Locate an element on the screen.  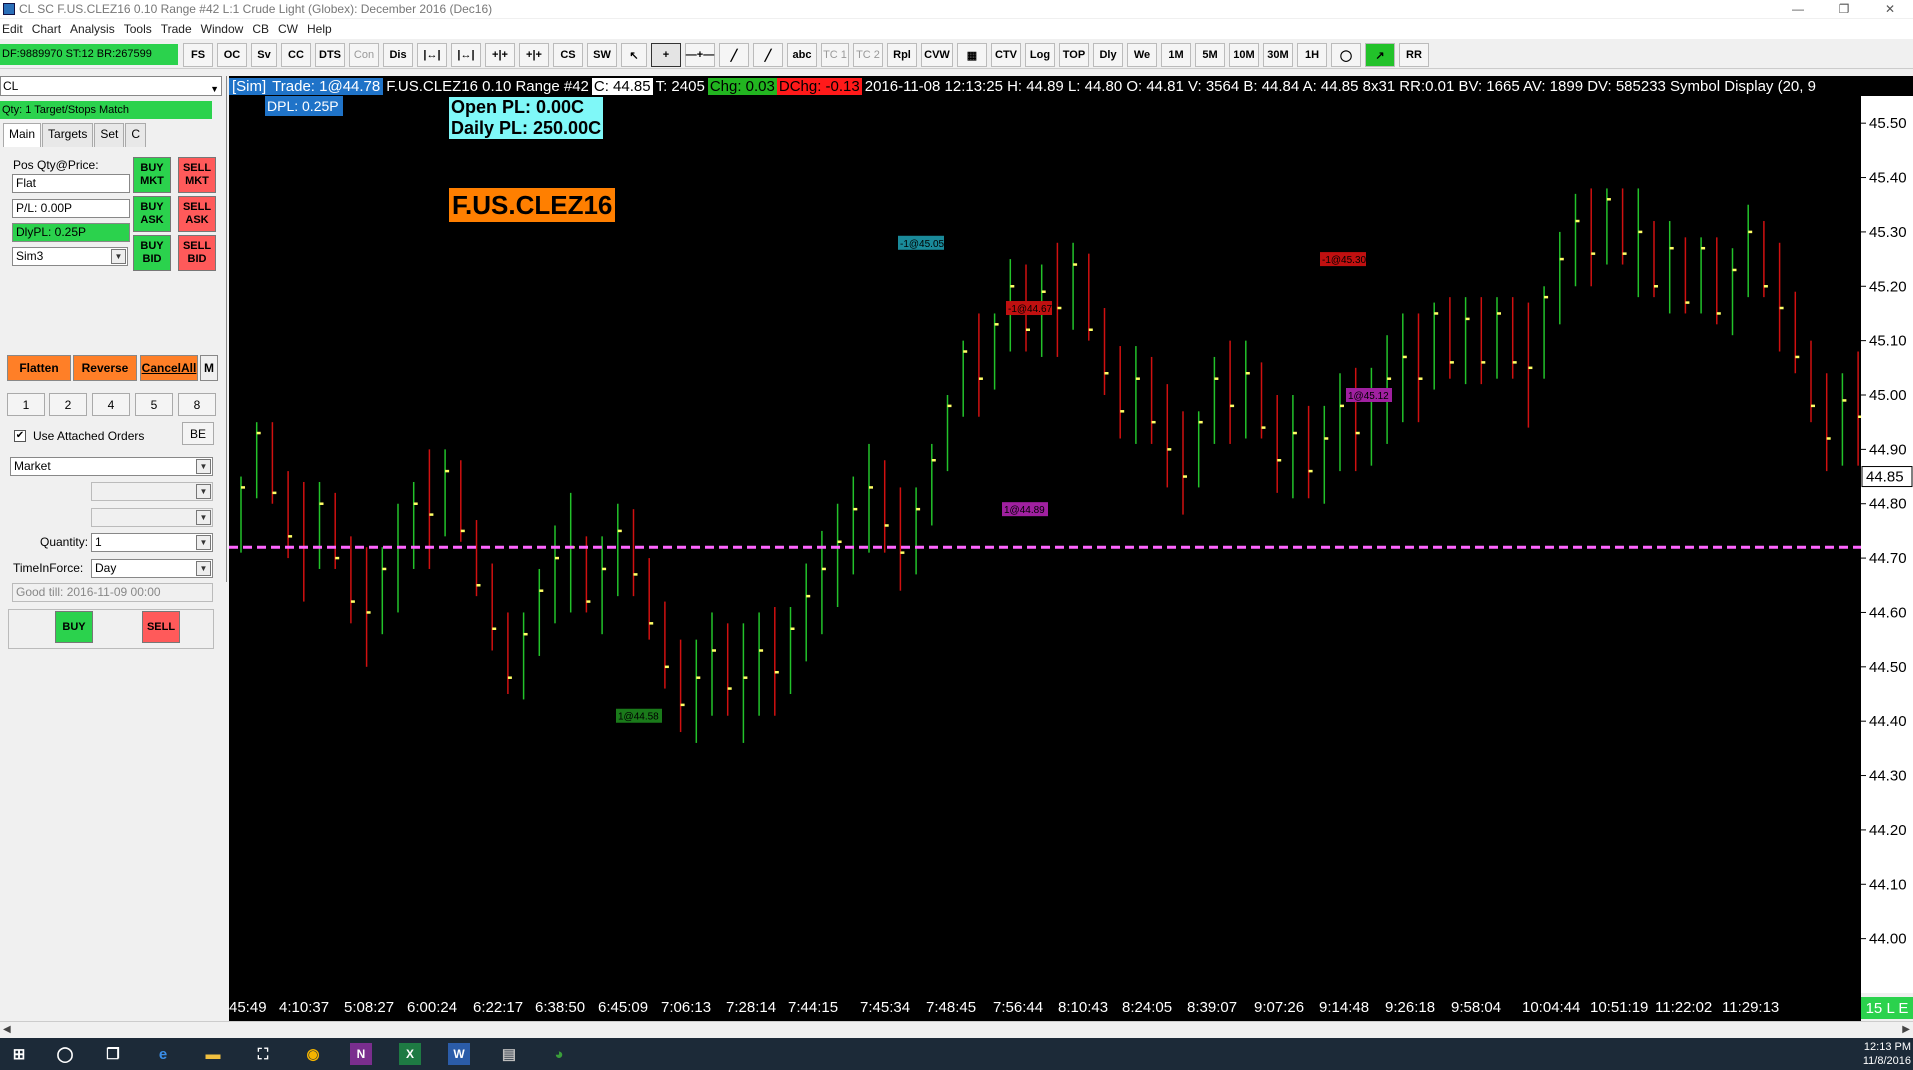
buy-ask-button: BUY ASK is located at coordinates (152, 214).